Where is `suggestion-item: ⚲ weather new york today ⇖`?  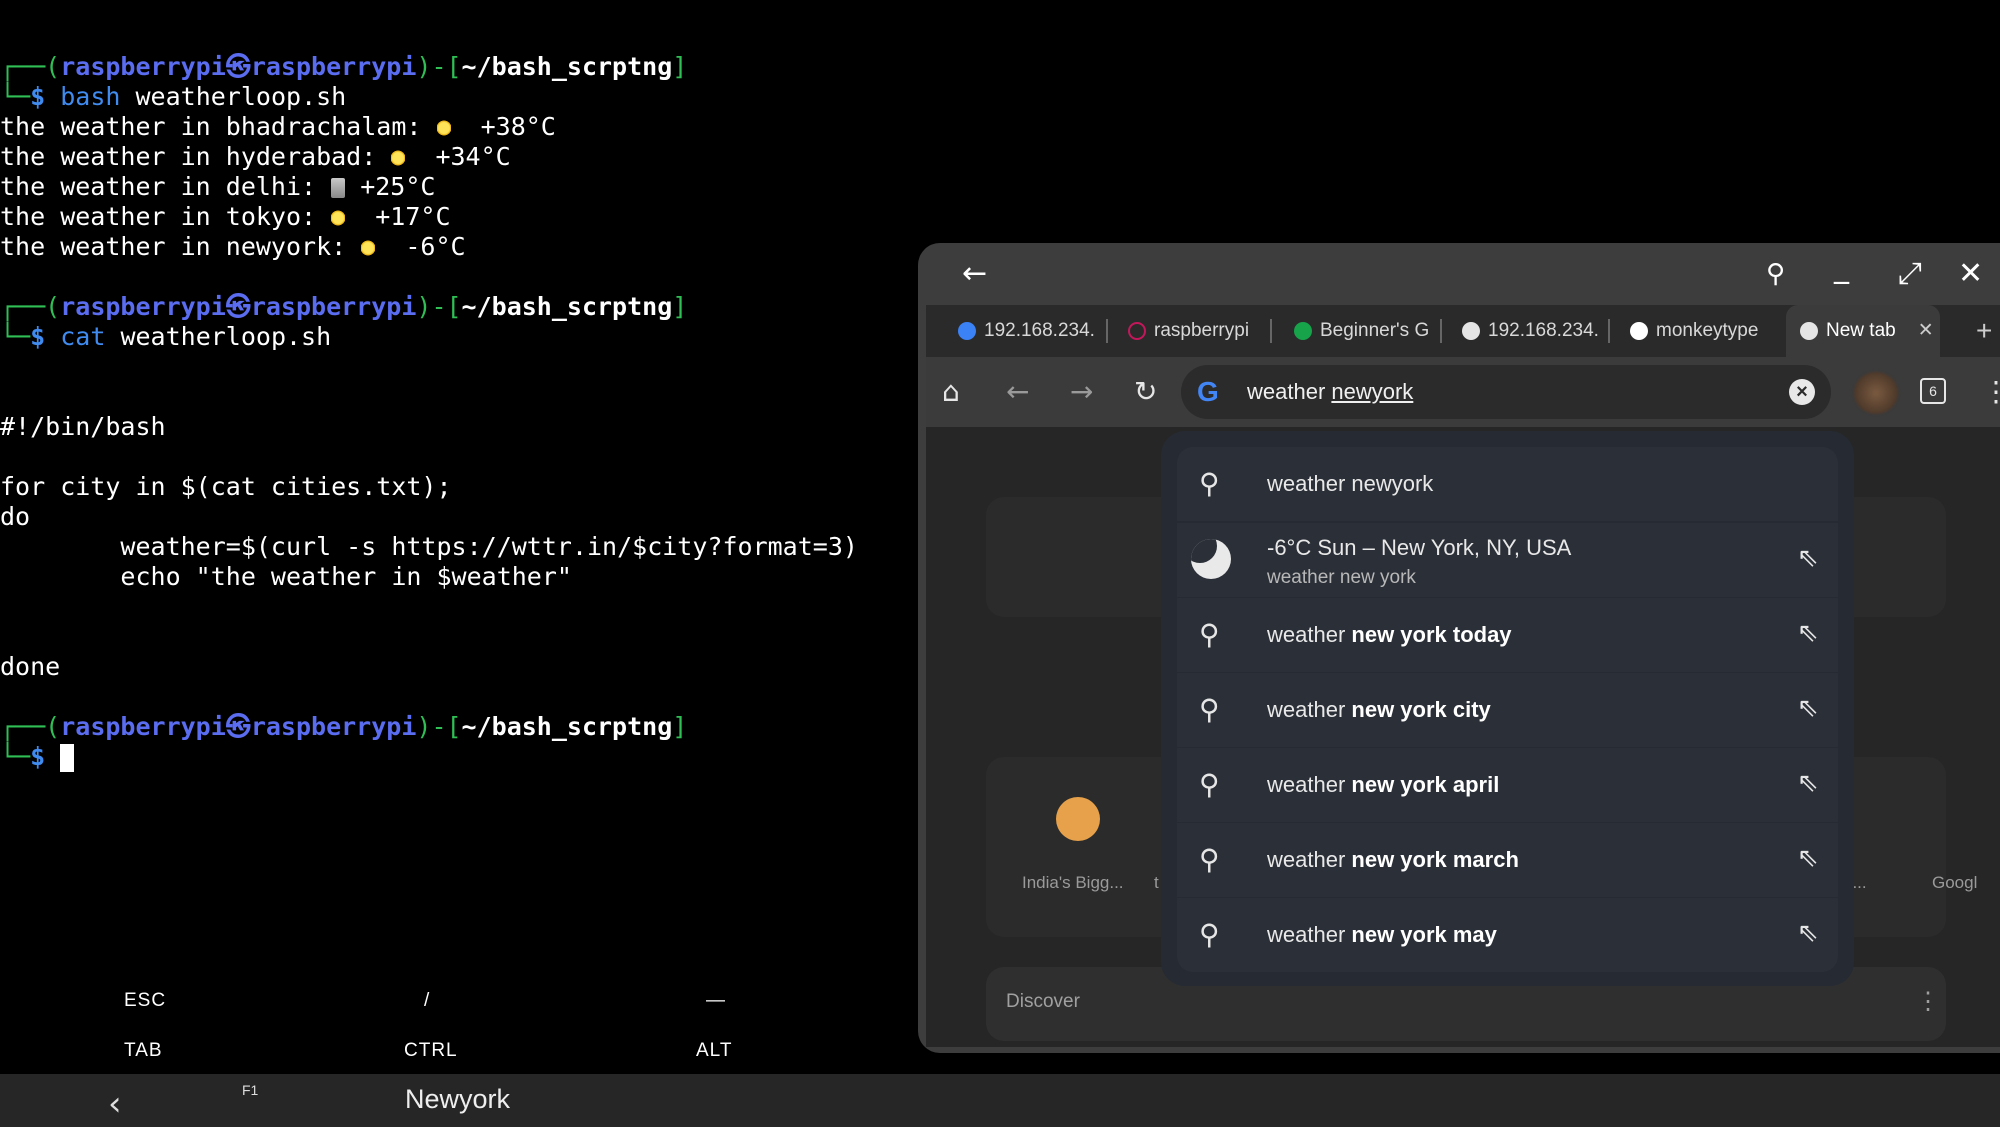 suggestion-item: ⚲ weather new york today ⇖ is located at coordinates (1507, 635).